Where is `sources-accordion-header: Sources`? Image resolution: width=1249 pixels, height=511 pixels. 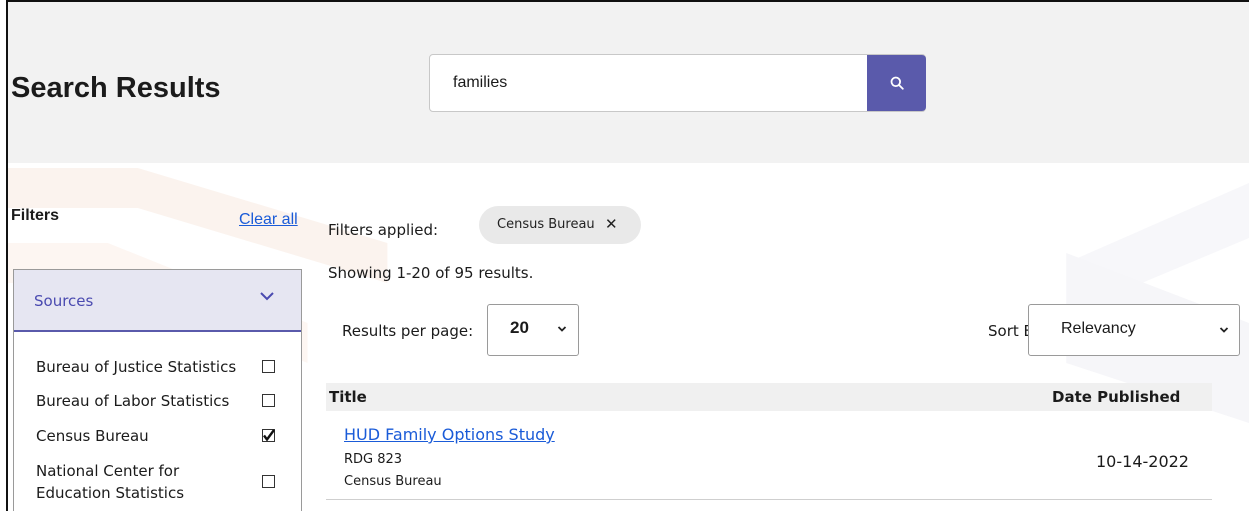 sources-accordion-header: Sources is located at coordinates (157, 301).